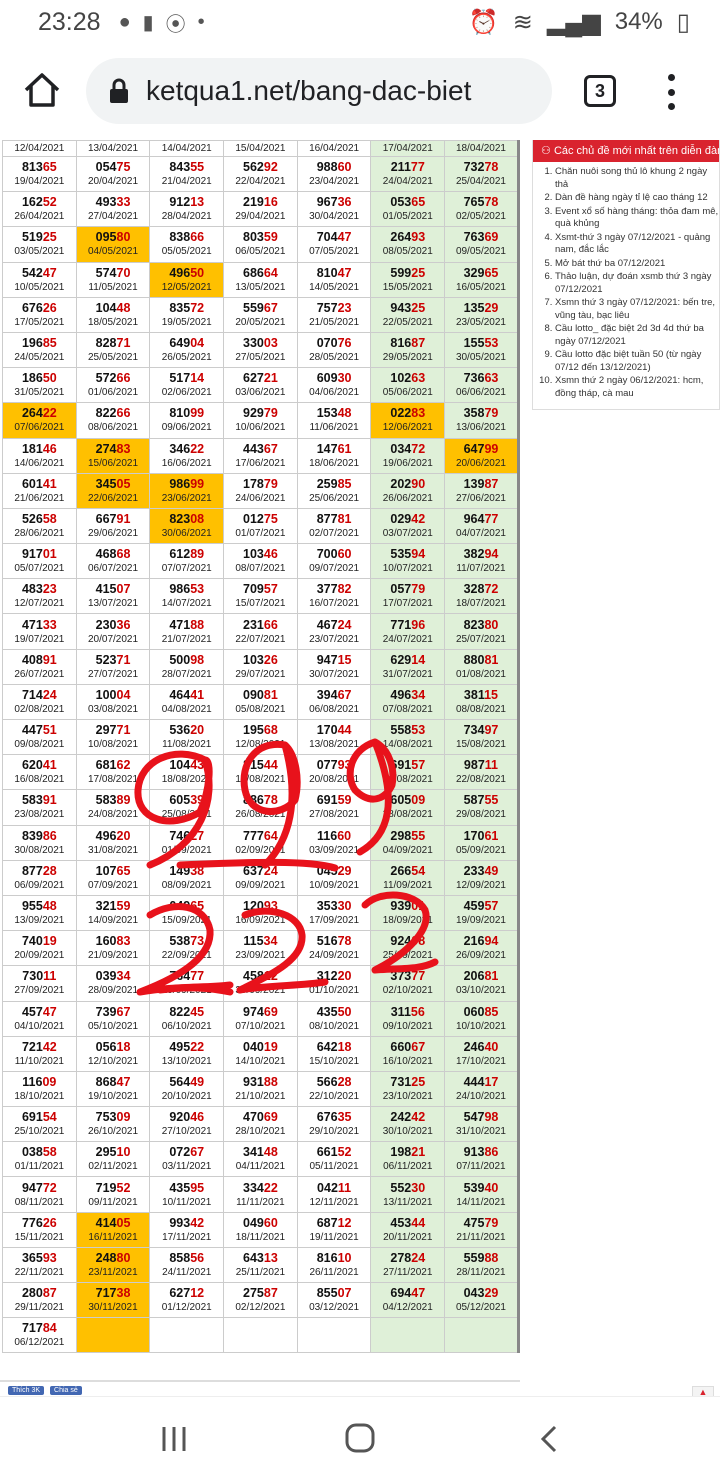 This screenshot has height=1480, width=720. Describe the element at coordinates (260, 956) in the screenshot. I see `draw-date: 23/09/2021` at that location.